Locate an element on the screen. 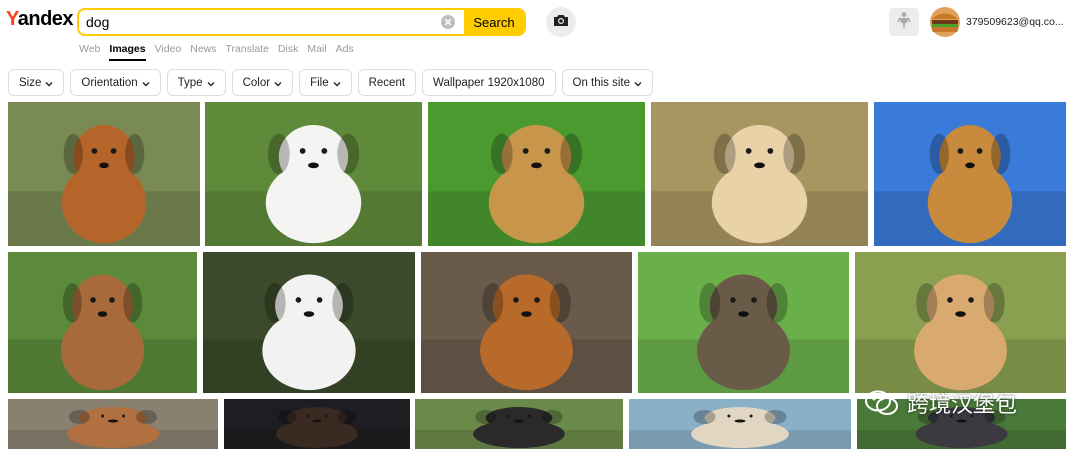 The width and height of the screenshot is (1080, 449). image-result-golden-retriever-field is located at coordinates (960, 322).